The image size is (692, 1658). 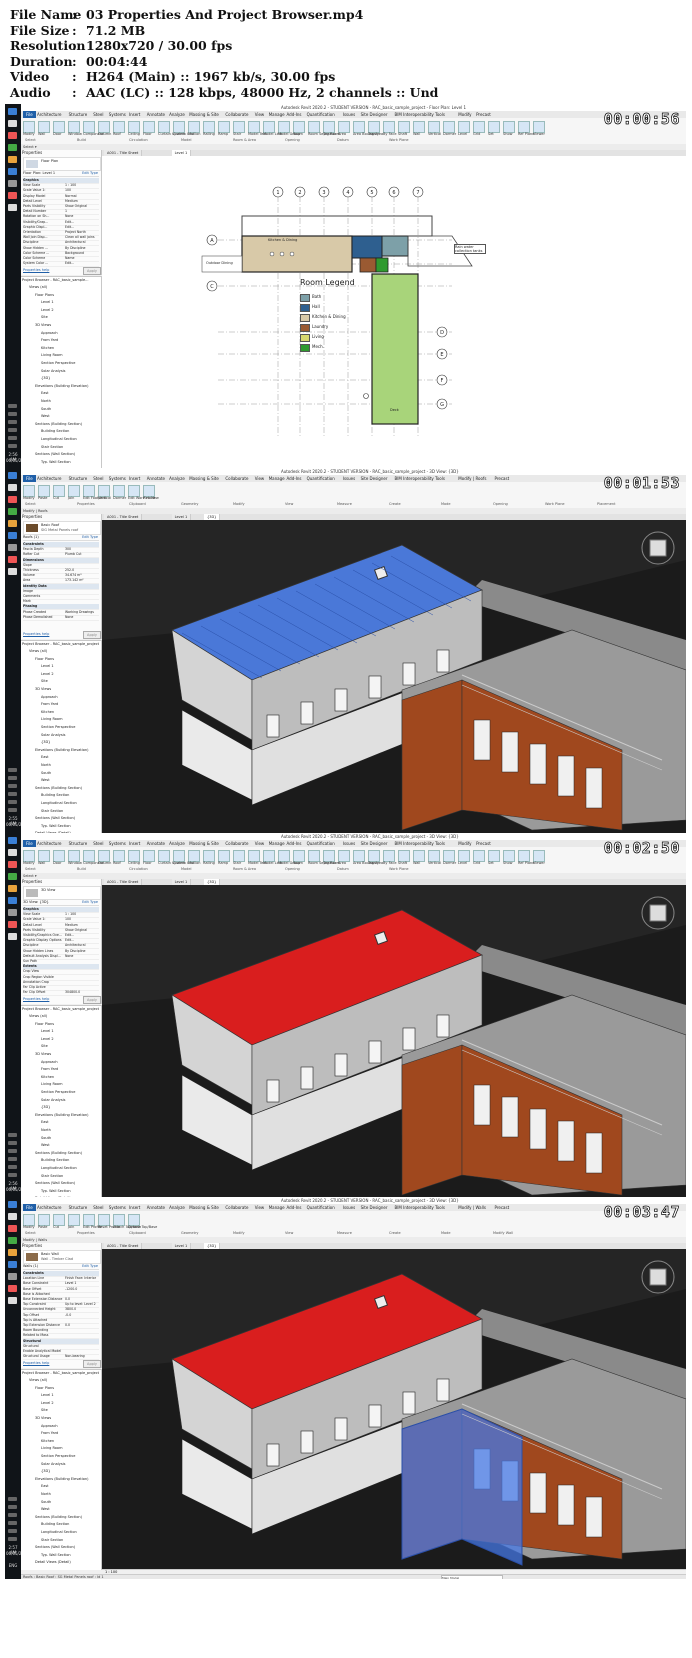 What do you see at coordinates (78, 1207) in the screenshot?
I see `ribbon-tab: Structure` at bounding box center [78, 1207].